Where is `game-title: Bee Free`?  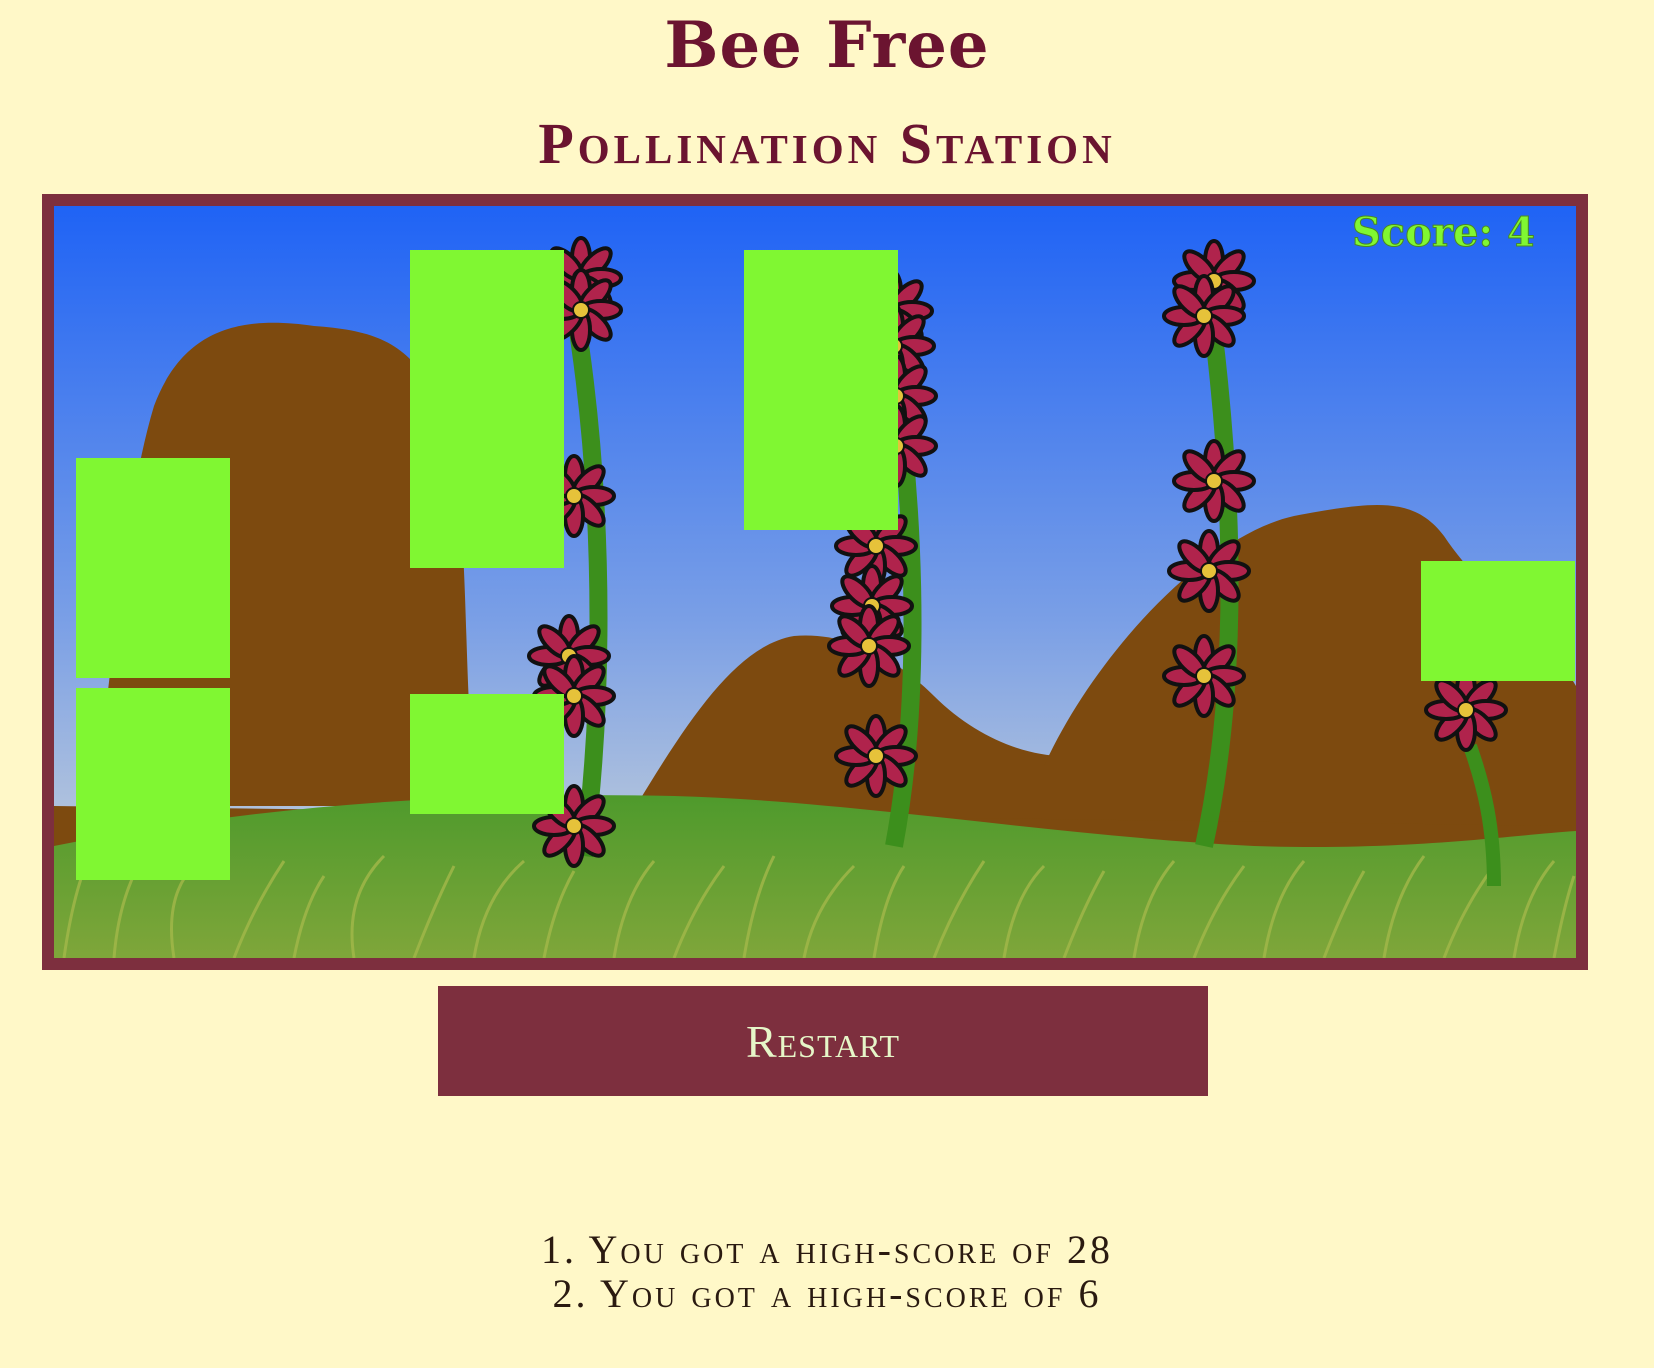
game-title: Bee Free is located at coordinates (827, 45).